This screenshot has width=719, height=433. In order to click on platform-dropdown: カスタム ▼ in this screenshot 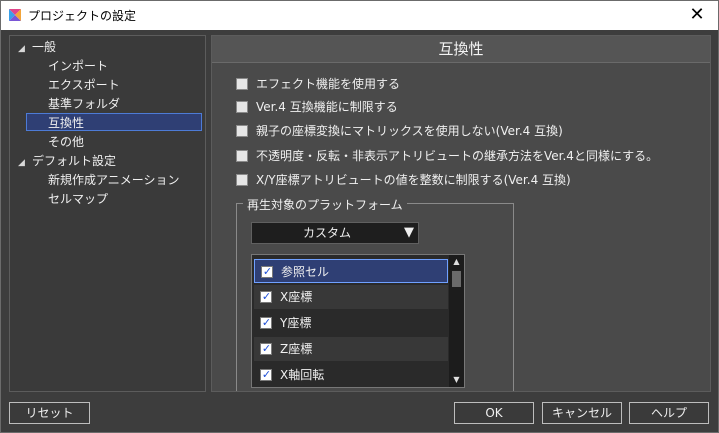, I will do `click(335, 233)`.